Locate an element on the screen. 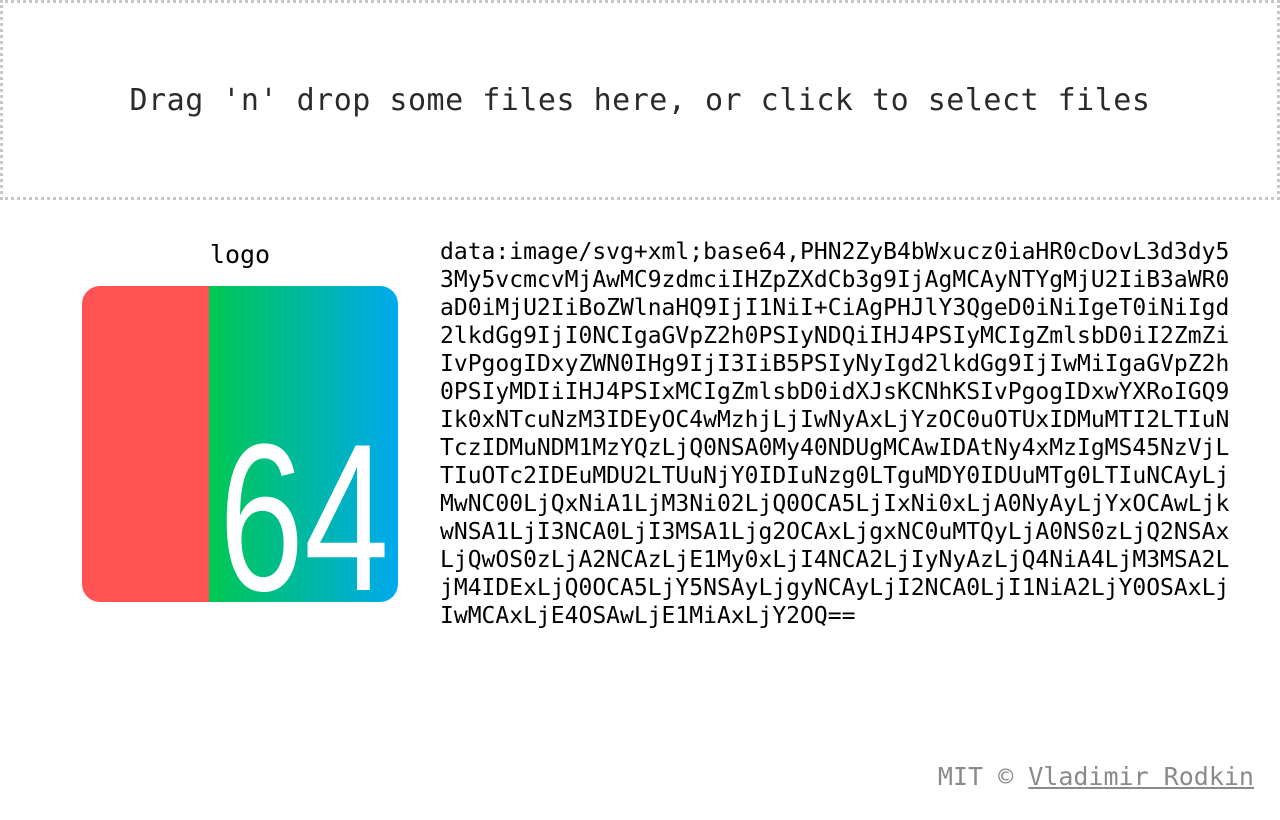  logo-digits: 64 is located at coordinates (304, 501).